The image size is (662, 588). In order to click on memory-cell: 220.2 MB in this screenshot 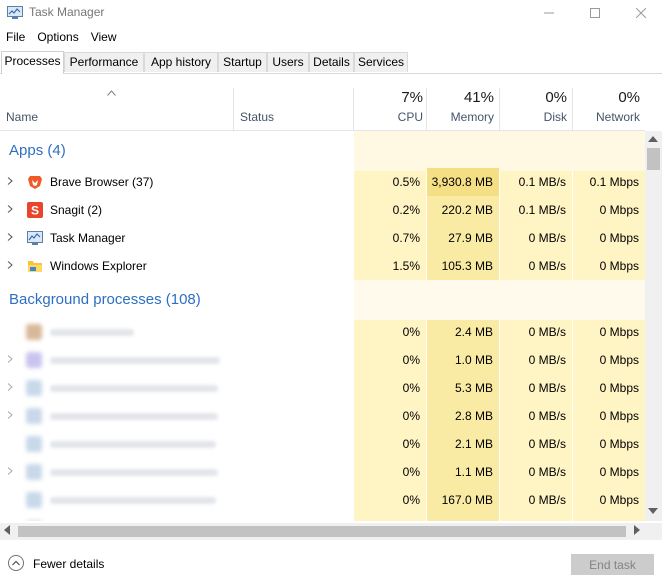, I will do `click(467, 210)`.